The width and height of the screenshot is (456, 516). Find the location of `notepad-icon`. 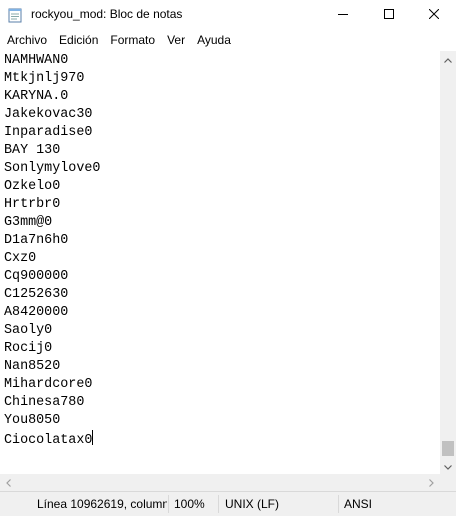

notepad-icon is located at coordinates (15, 15).